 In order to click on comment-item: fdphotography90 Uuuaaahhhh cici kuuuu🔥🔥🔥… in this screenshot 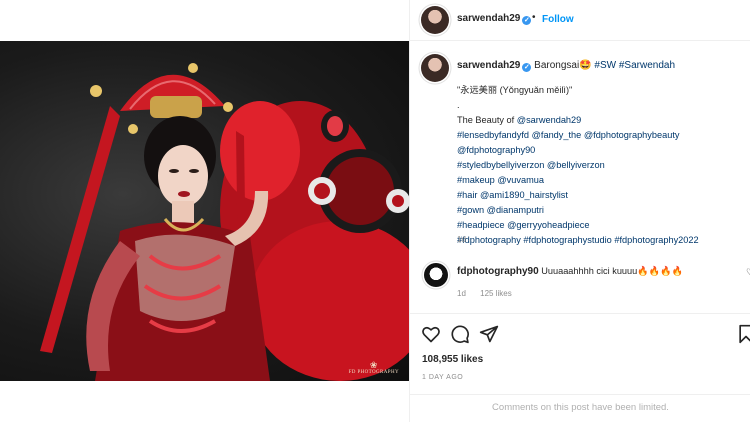, I will do `click(580, 280)`.